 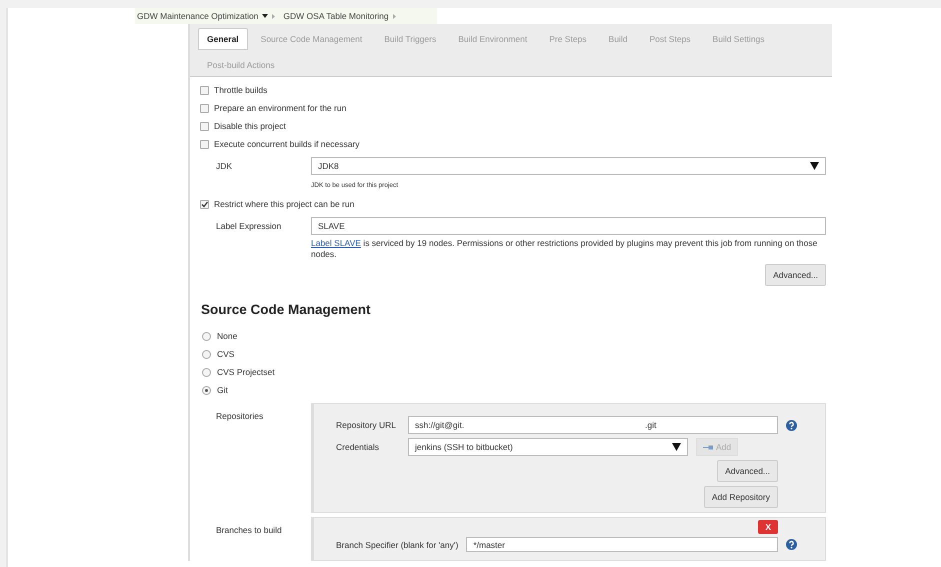 I want to click on jdk-select: JDK8, so click(x=568, y=166).